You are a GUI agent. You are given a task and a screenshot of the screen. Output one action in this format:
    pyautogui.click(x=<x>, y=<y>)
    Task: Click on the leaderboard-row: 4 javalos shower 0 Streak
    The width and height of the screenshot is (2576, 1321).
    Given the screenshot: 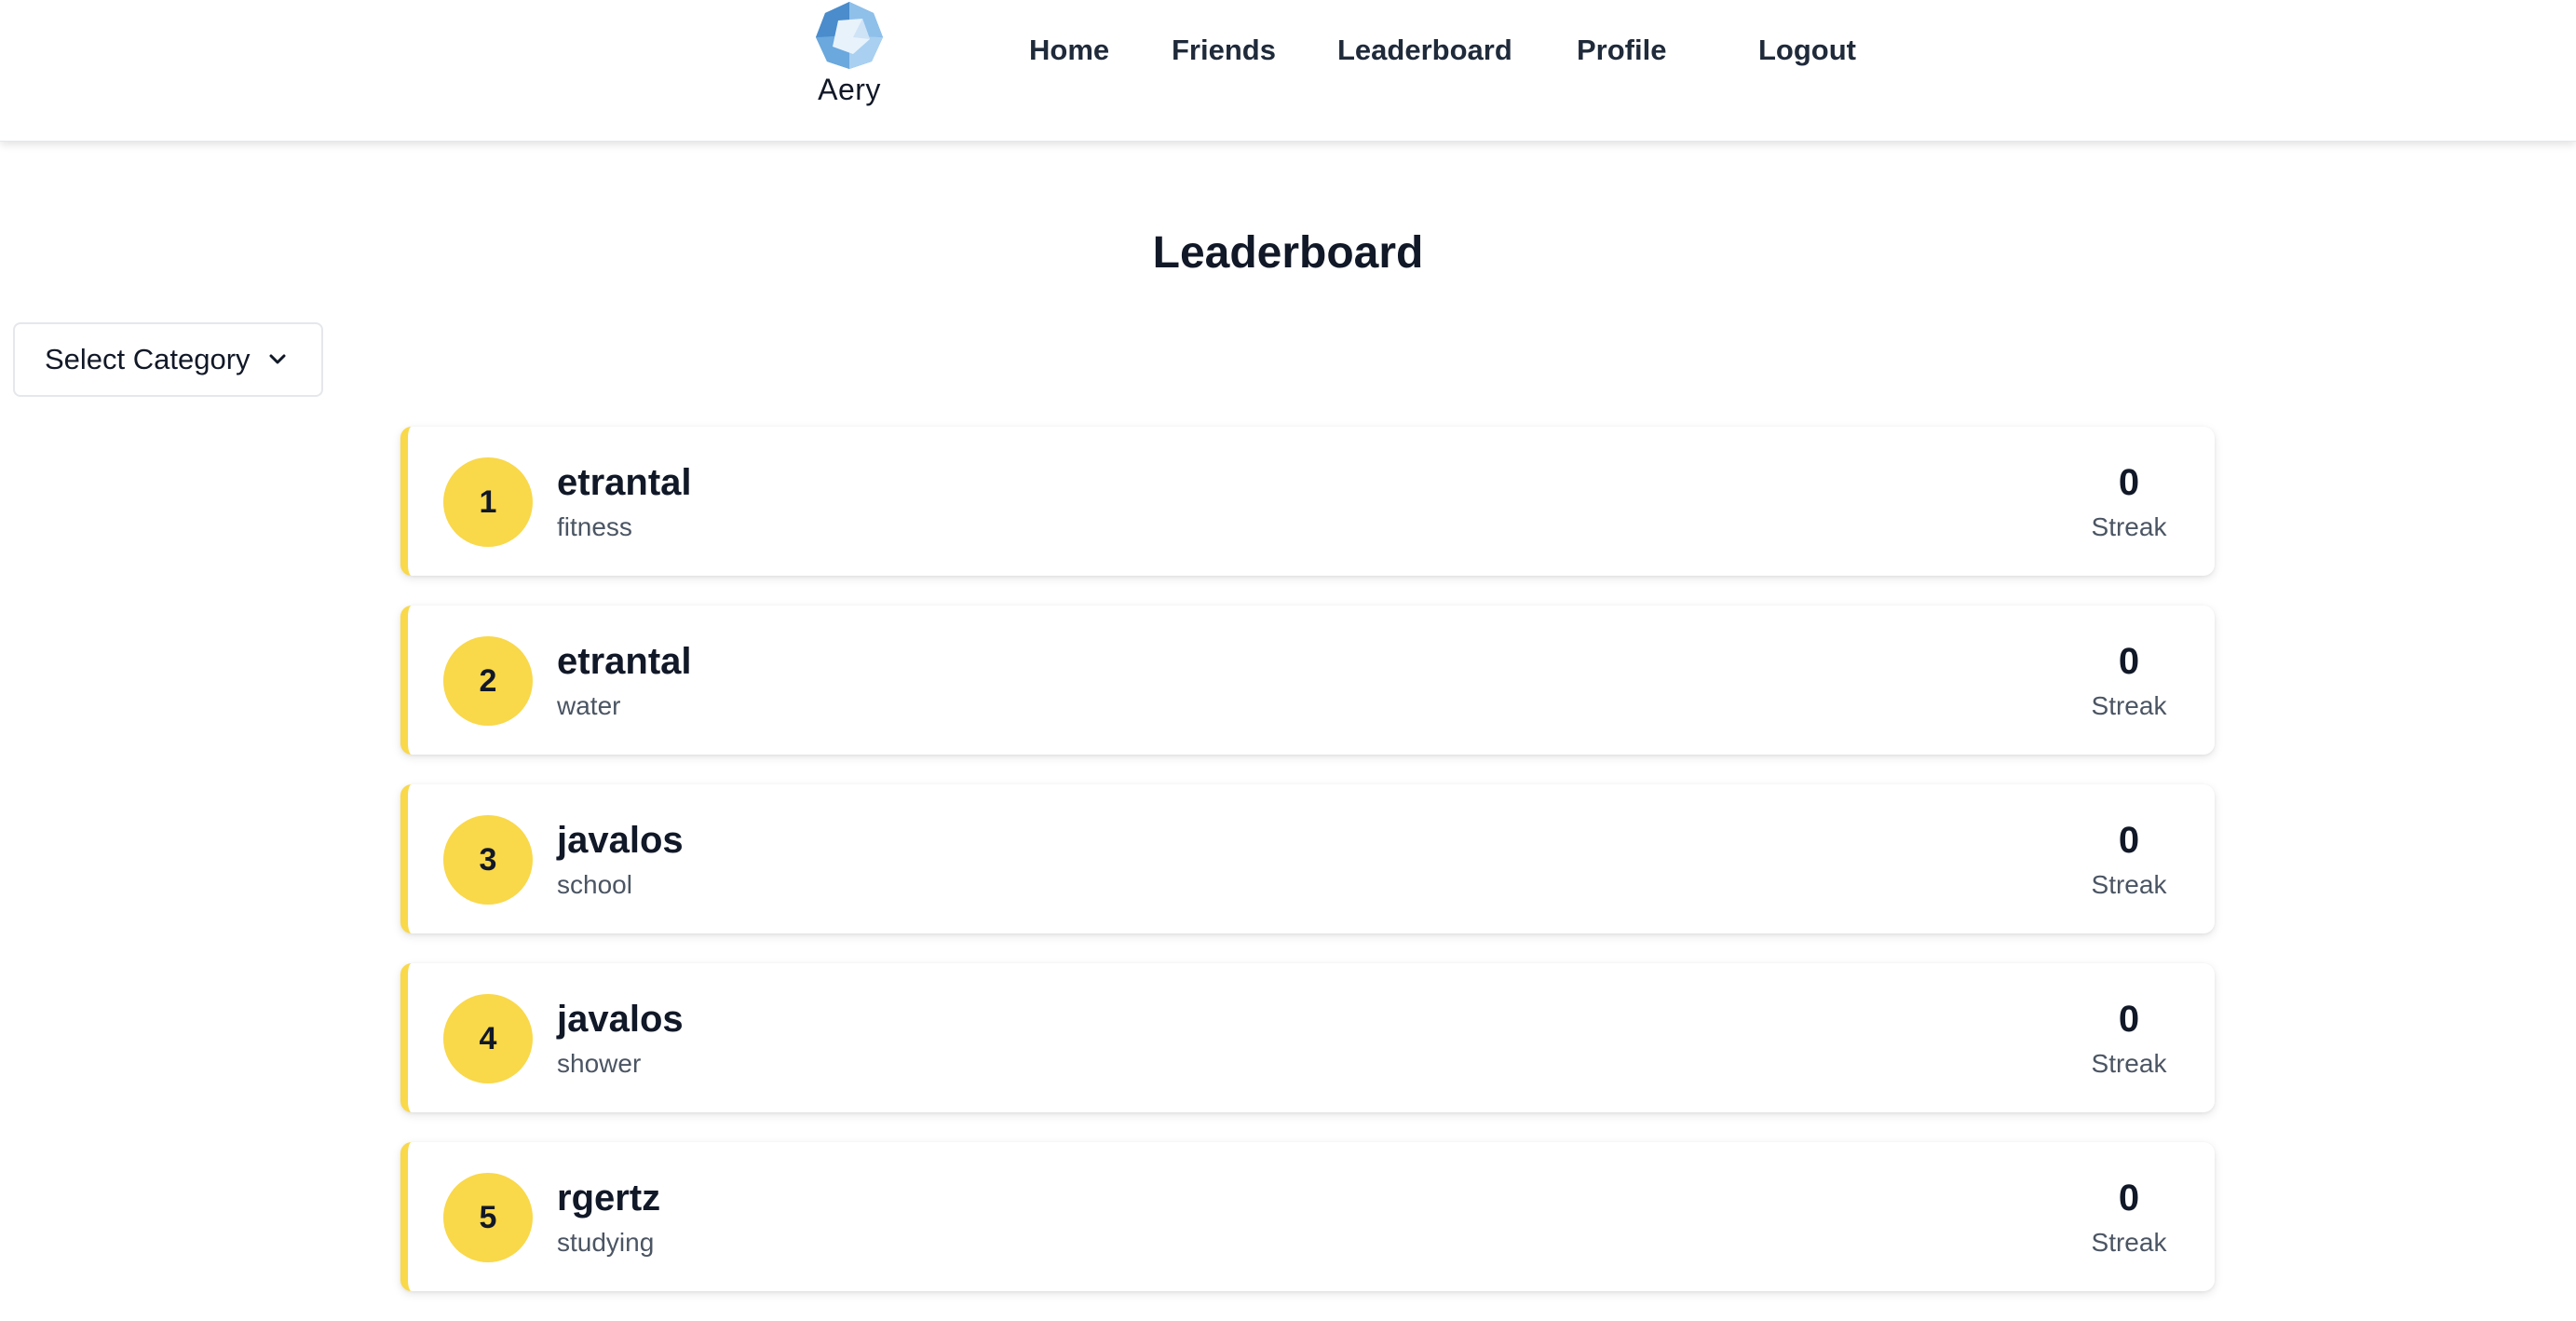 What is the action you would take?
    pyautogui.click(x=1307, y=1038)
    